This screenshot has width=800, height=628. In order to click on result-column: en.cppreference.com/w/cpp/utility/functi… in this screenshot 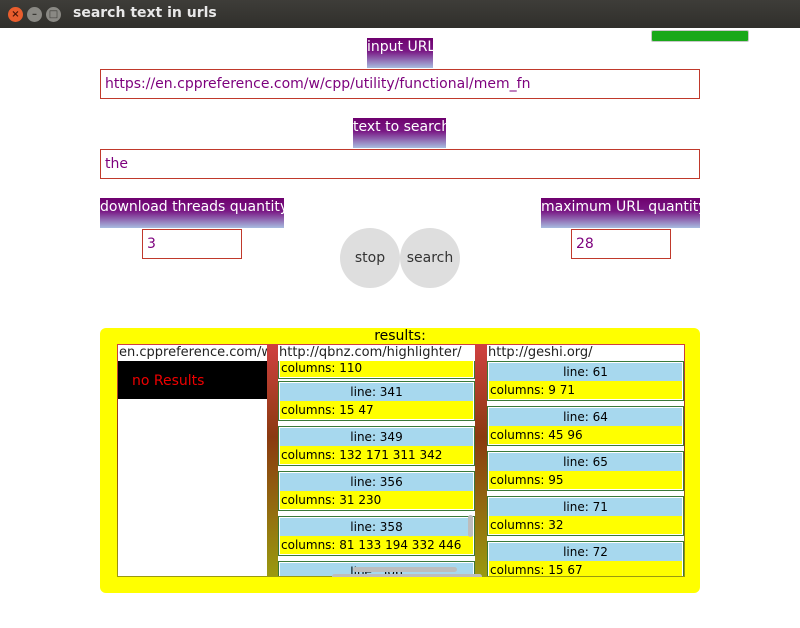, I will do `click(192, 460)`.